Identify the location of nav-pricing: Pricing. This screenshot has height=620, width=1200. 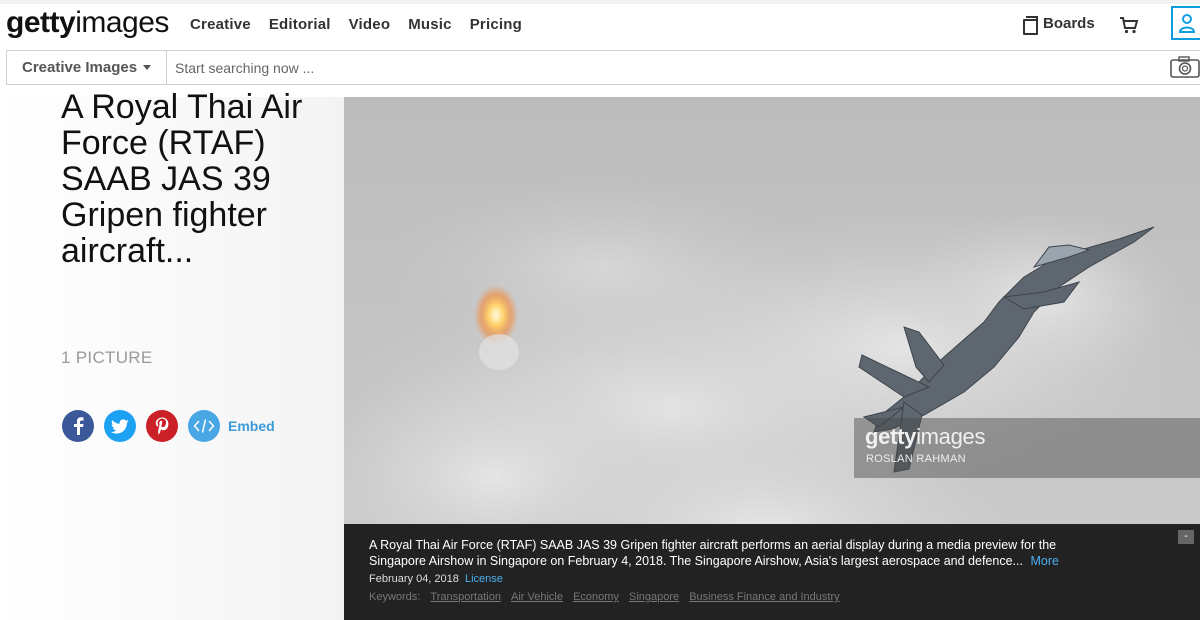
(496, 24).